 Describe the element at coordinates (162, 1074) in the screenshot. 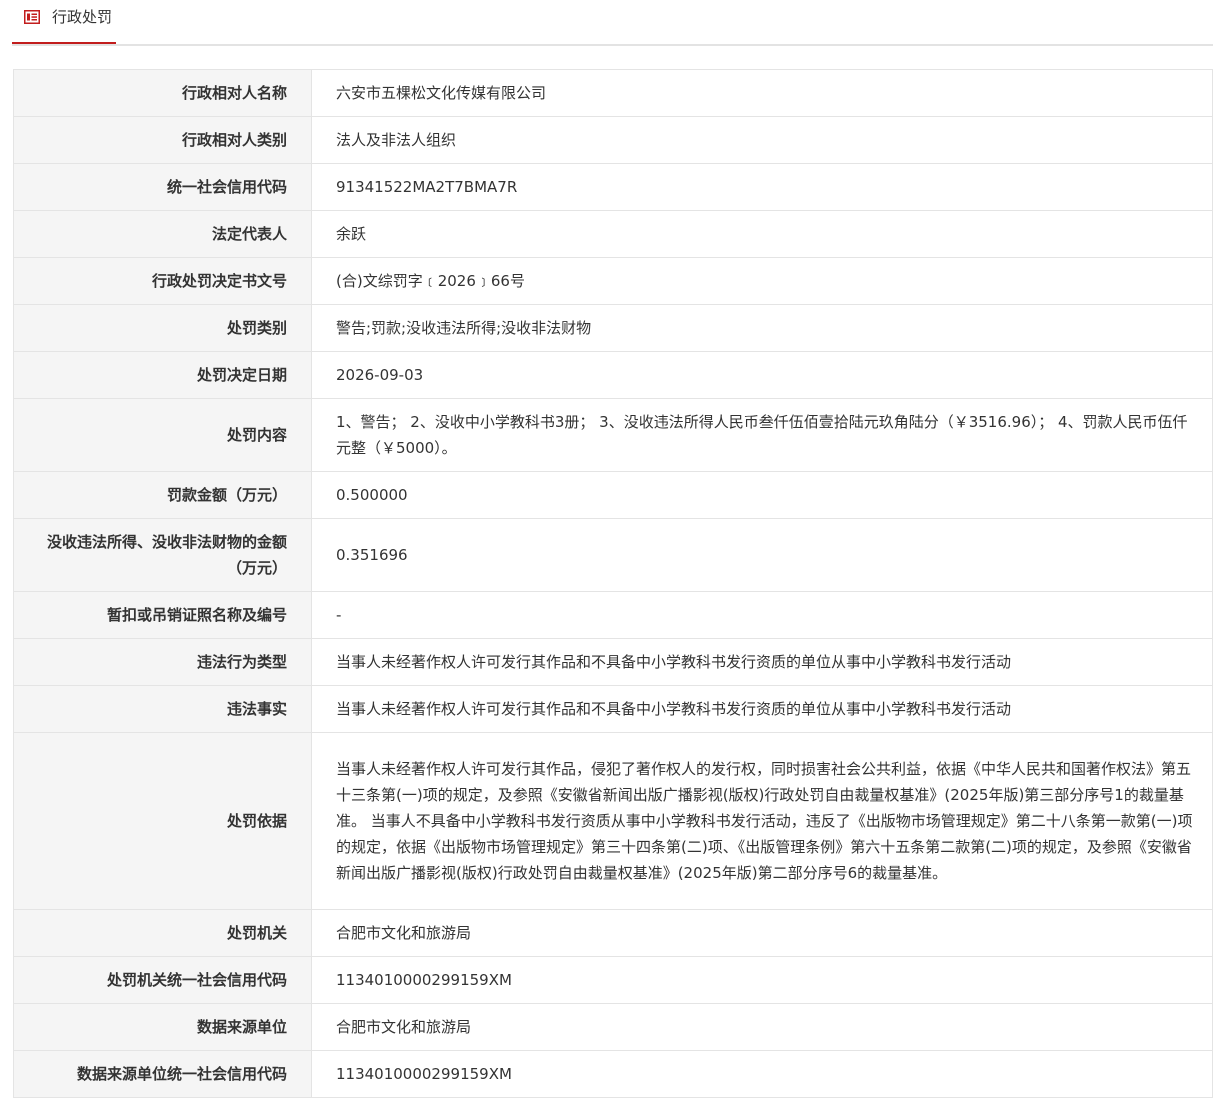

I see `row-label: 数据来源单位统一社会信用代码` at that location.